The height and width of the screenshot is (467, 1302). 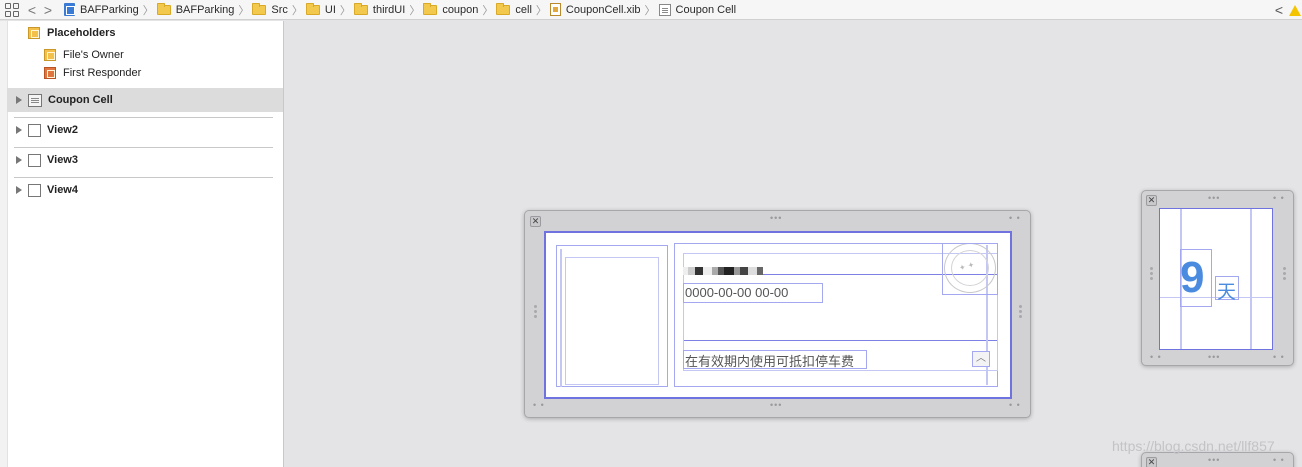 What do you see at coordinates (102, 73) in the screenshot?
I see `outline-item-label: First Responder` at bounding box center [102, 73].